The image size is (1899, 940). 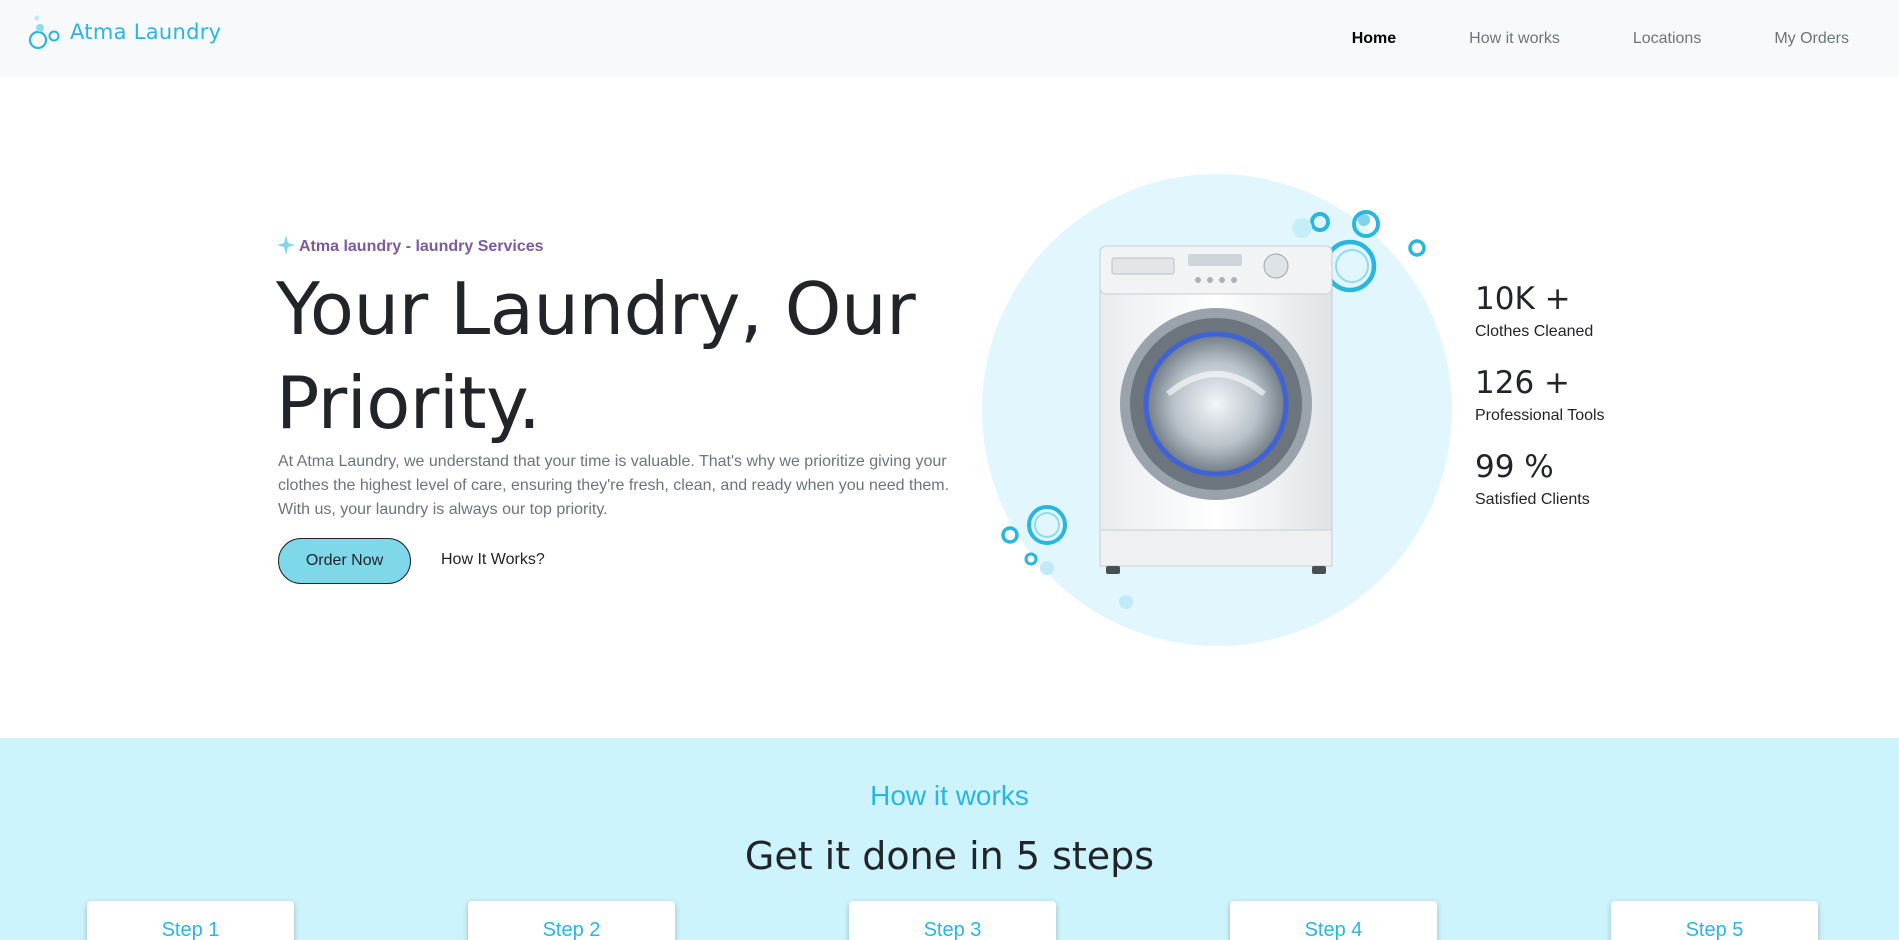 I want to click on stat-label: Professional Tools, so click(x=1540, y=415).